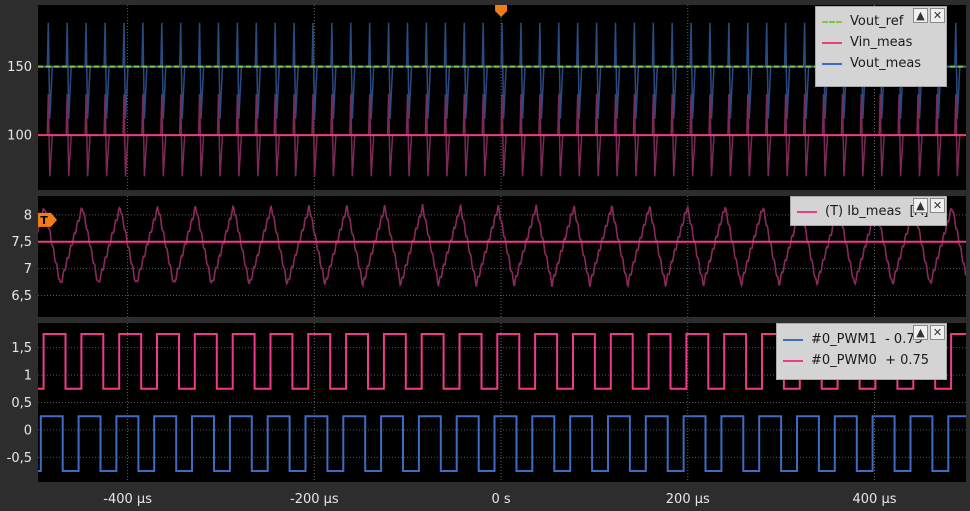  I want to click on legend-label: Vin_meas, so click(881, 42).